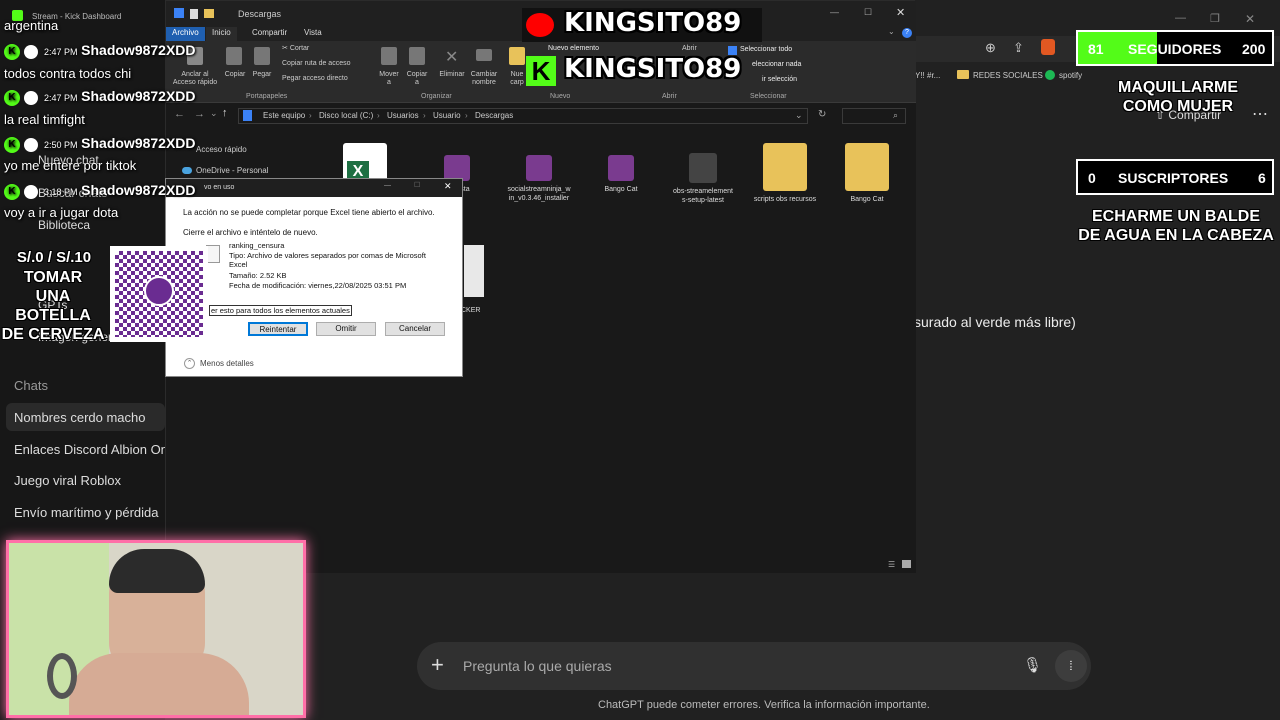  Describe the element at coordinates (209, 13) in the screenshot. I see `new-folder-icon` at that location.